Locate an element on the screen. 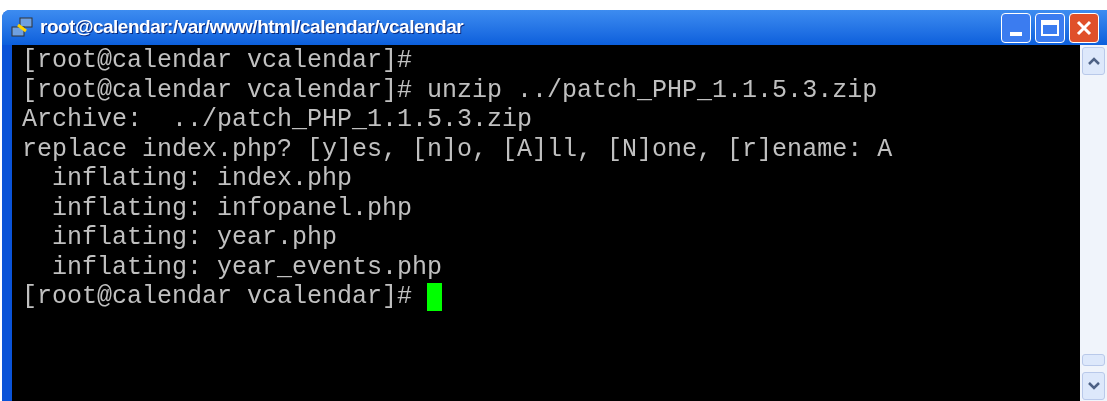  network-computers-icon is located at coordinates (22, 27).